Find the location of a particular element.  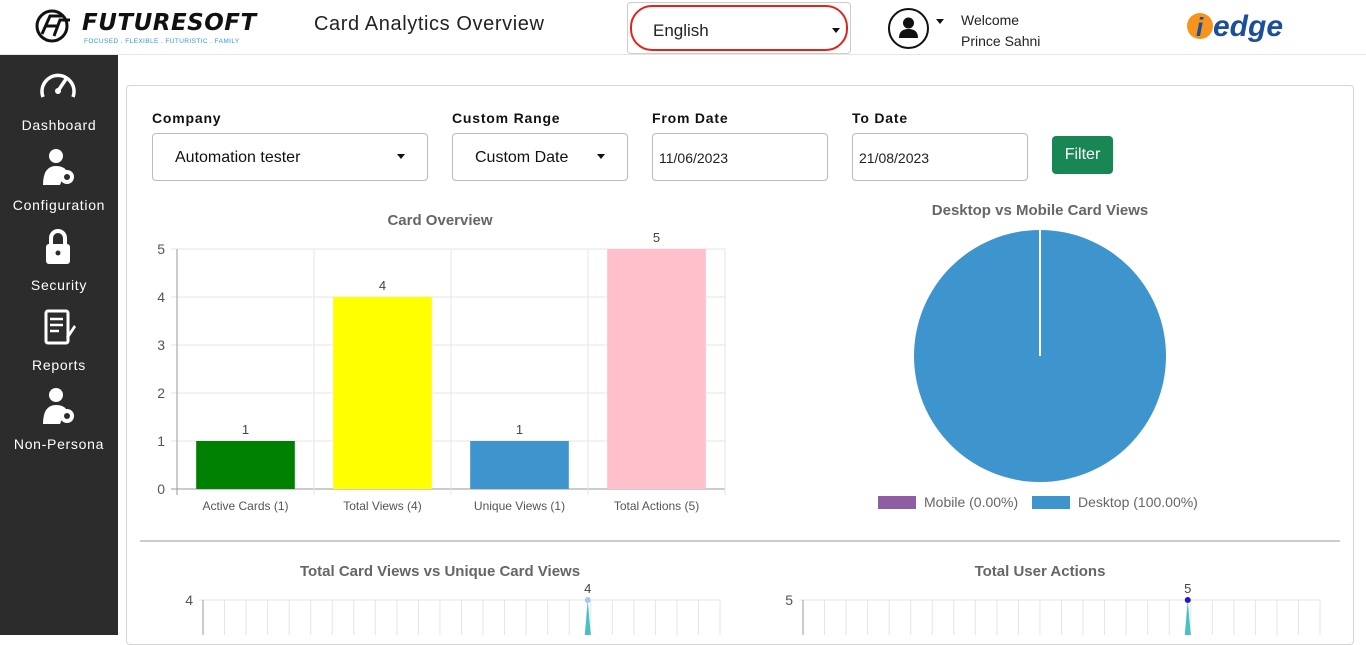

sidebar-item-label: Non-Persona is located at coordinates (59, 444).